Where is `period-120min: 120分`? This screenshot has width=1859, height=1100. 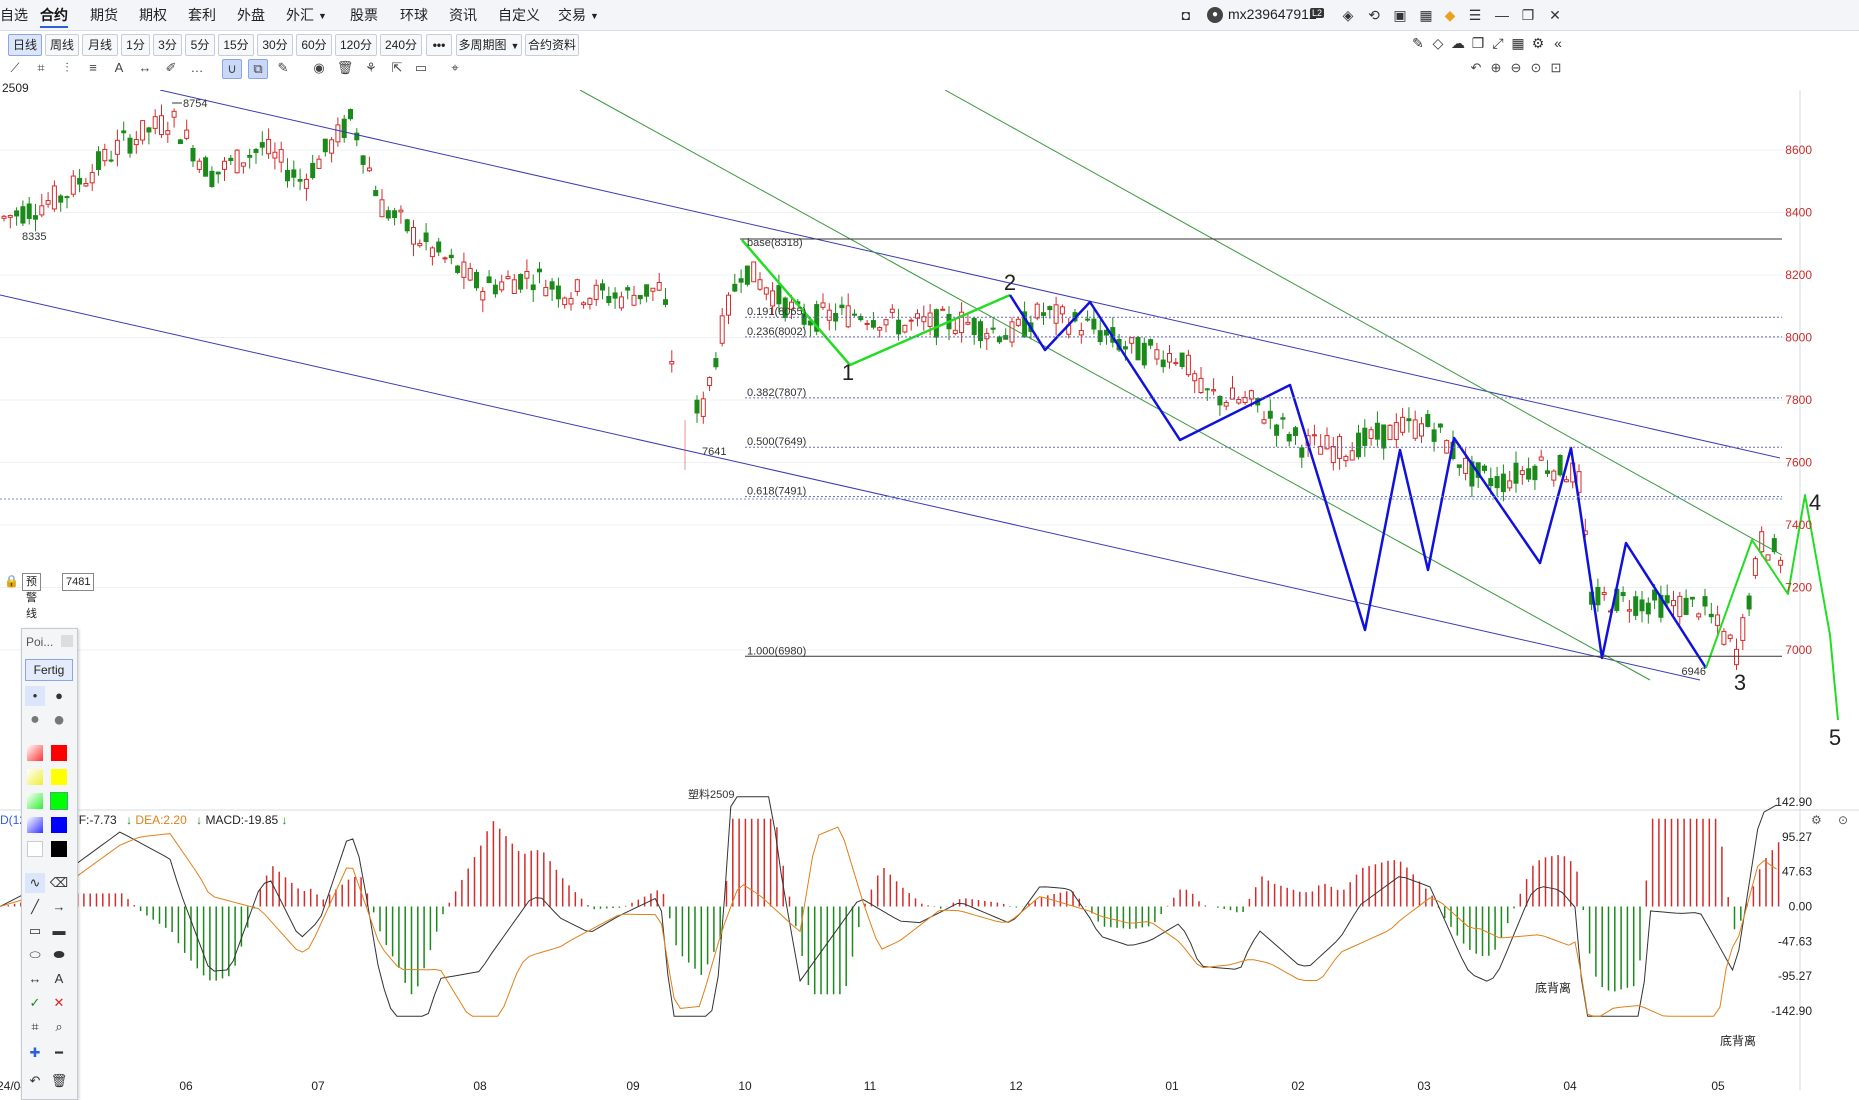 period-120min: 120分 is located at coordinates (356, 45).